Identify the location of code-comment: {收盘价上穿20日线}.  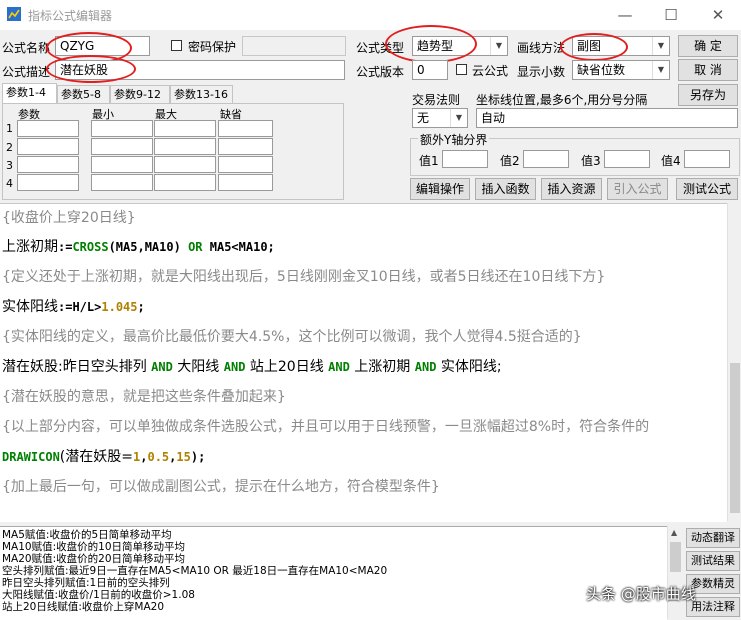
(69, 218).